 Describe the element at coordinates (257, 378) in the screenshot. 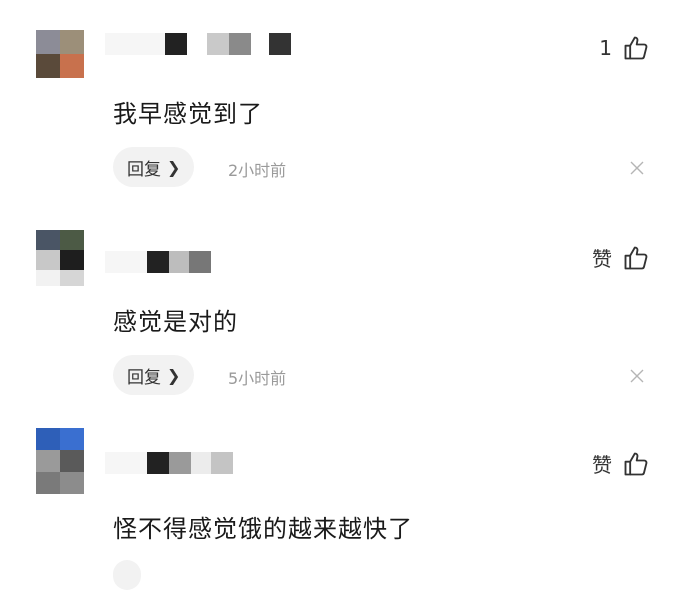

I see `timestamp: 5小时前` at that location.